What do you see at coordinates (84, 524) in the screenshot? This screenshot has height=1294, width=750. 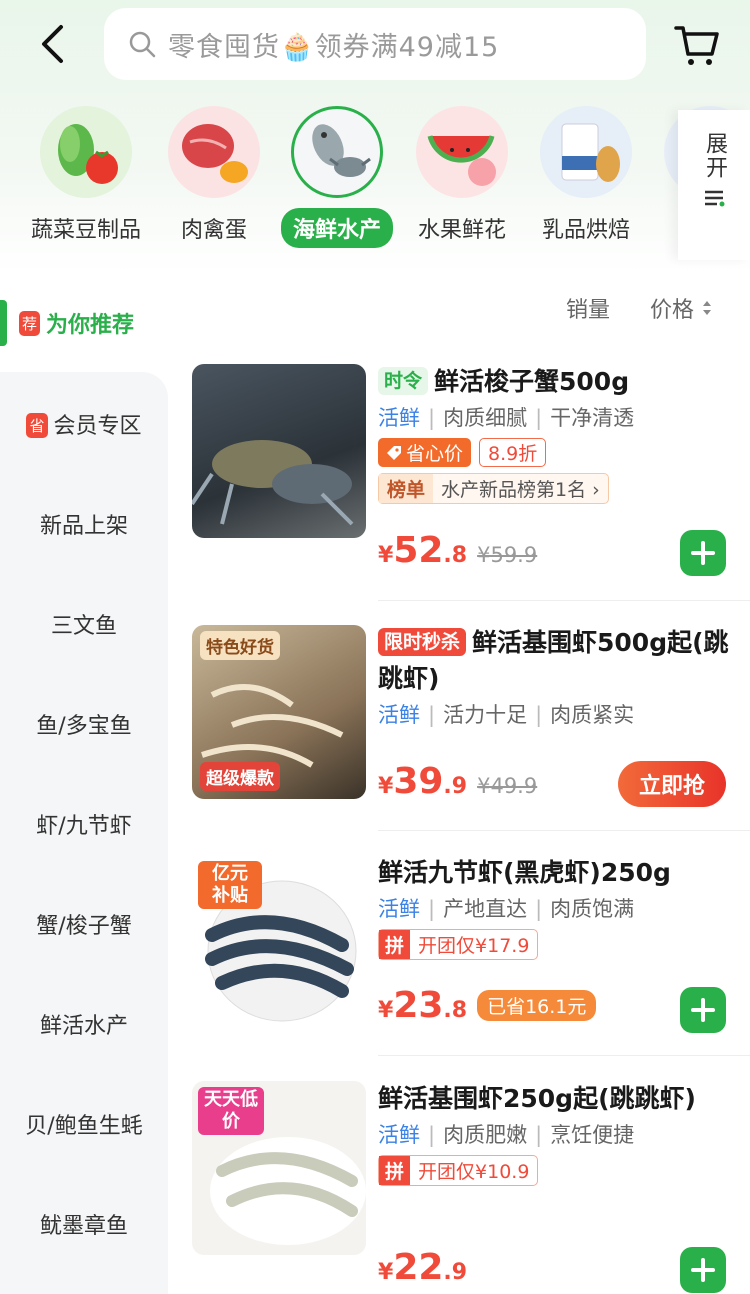 I see `sidebar-item-new: 新品上架` at bounding box center [84, 524].